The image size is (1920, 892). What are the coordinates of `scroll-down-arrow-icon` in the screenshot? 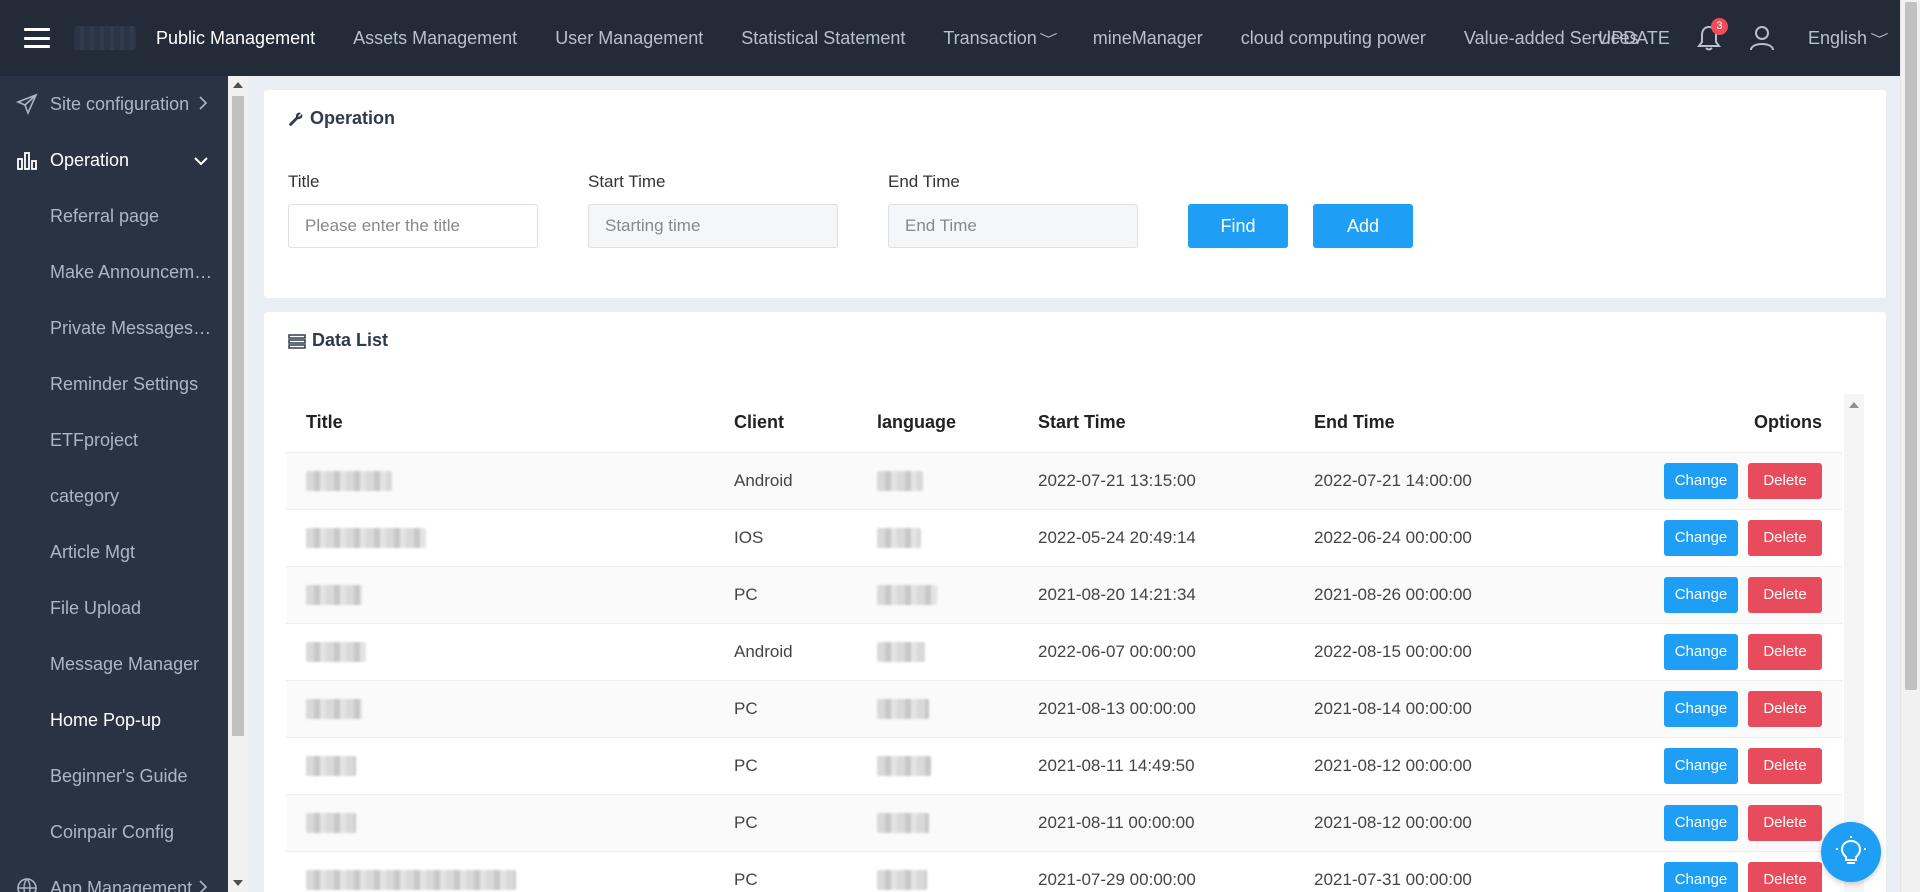 It's located at (238, 883).